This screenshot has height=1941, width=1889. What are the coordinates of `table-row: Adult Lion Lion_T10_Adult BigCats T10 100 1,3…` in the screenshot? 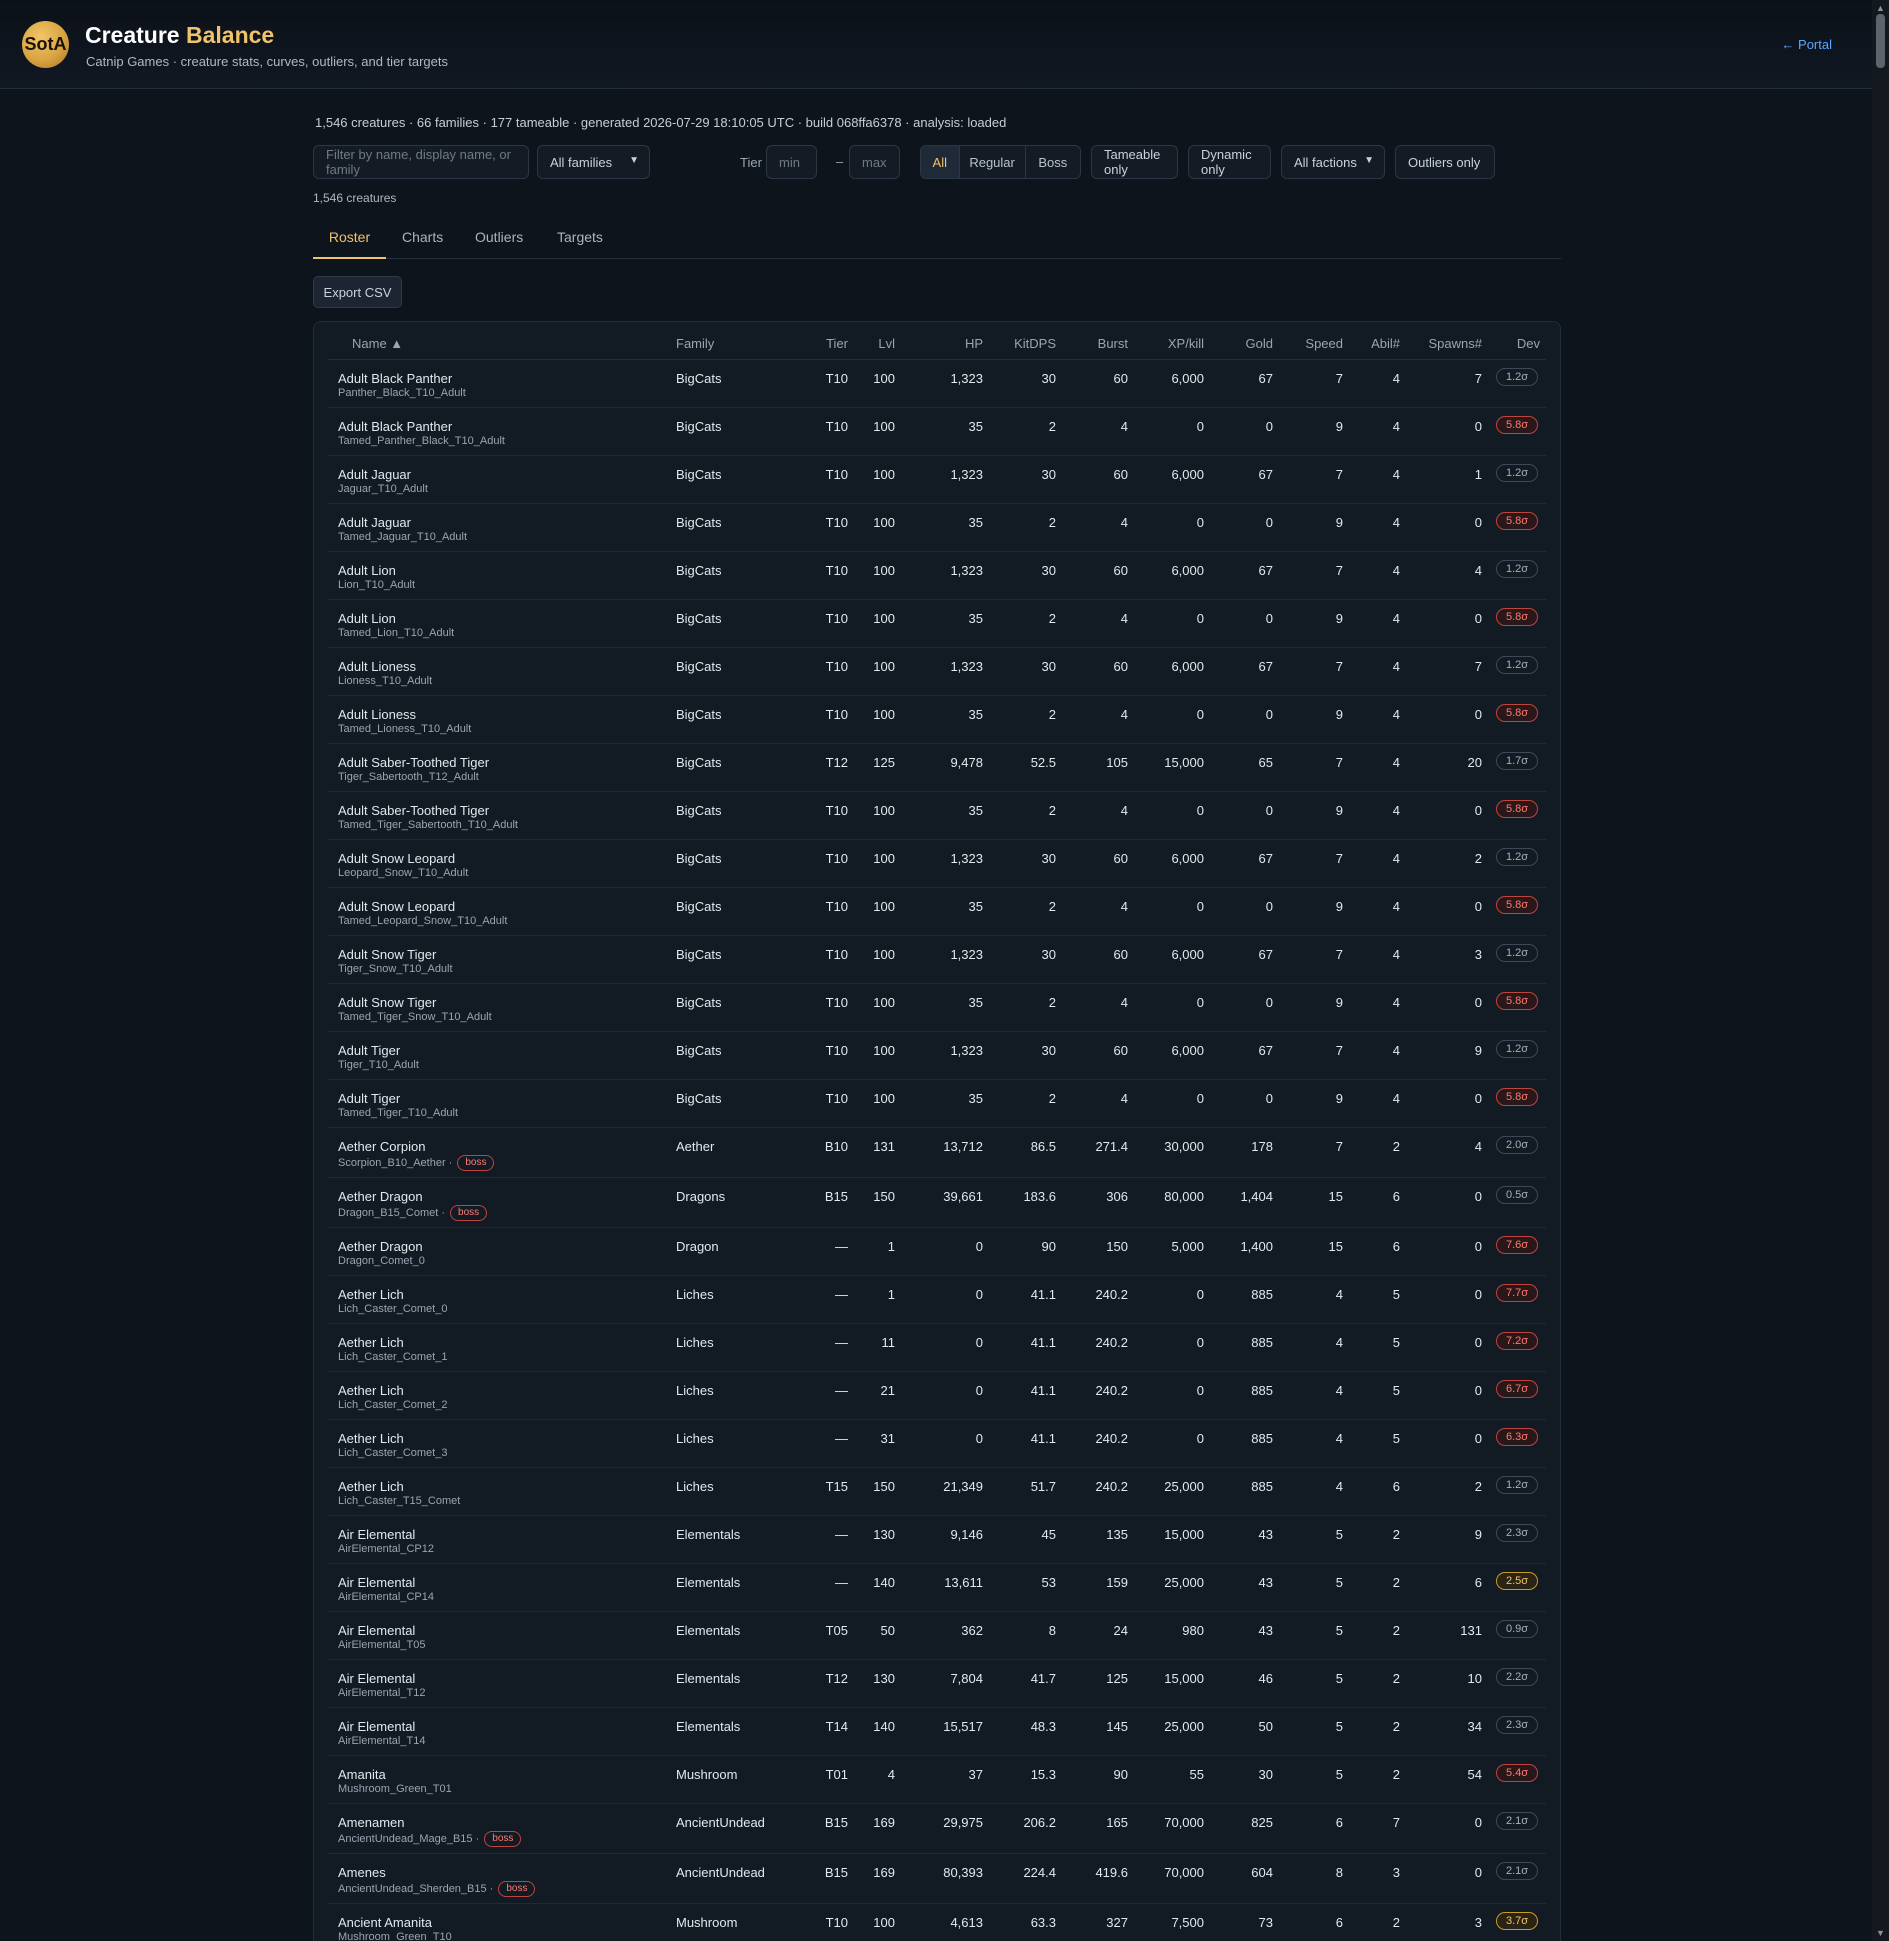 It's located at (937, 576).